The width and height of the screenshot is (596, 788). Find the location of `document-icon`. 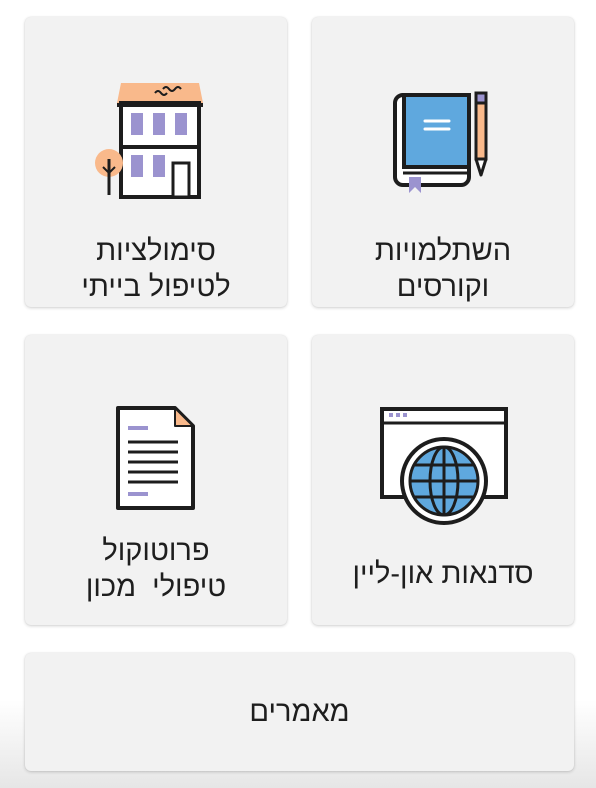

document-icon is located at coordinates (155, 458).